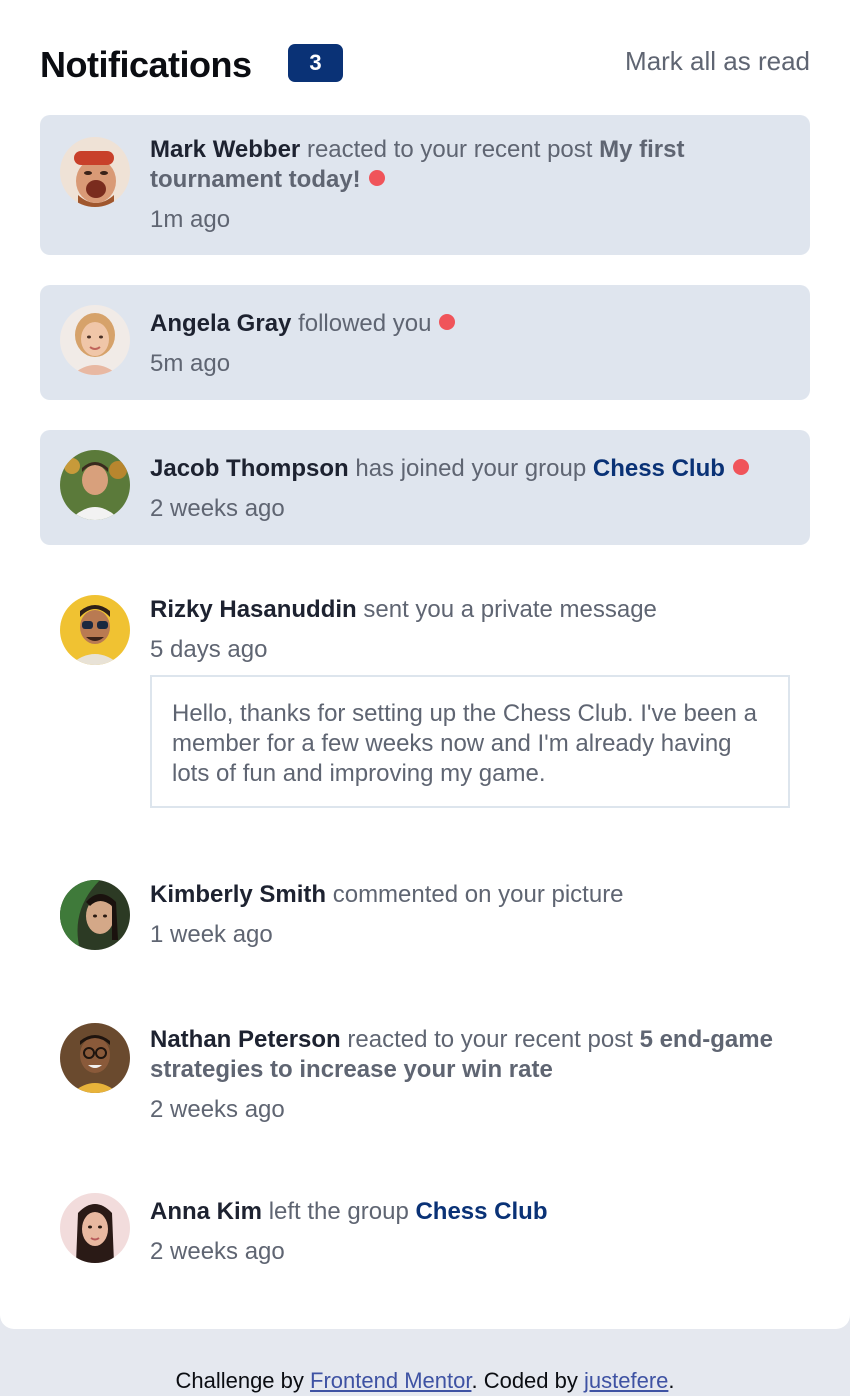 This screenshot has height=1396, width=850. What do you see at coordinates (249, 468) in the screenshot?
I see `user-name: Jacob Thompson` at bounding box center [249, 468].